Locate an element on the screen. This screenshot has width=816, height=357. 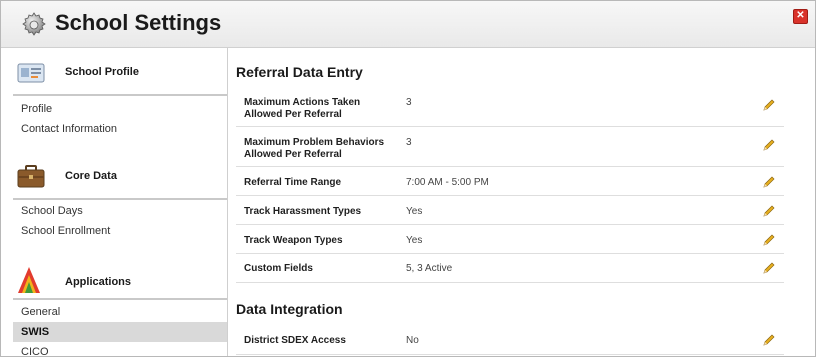
swis-logo-icon is located at coordinates (29, 280).